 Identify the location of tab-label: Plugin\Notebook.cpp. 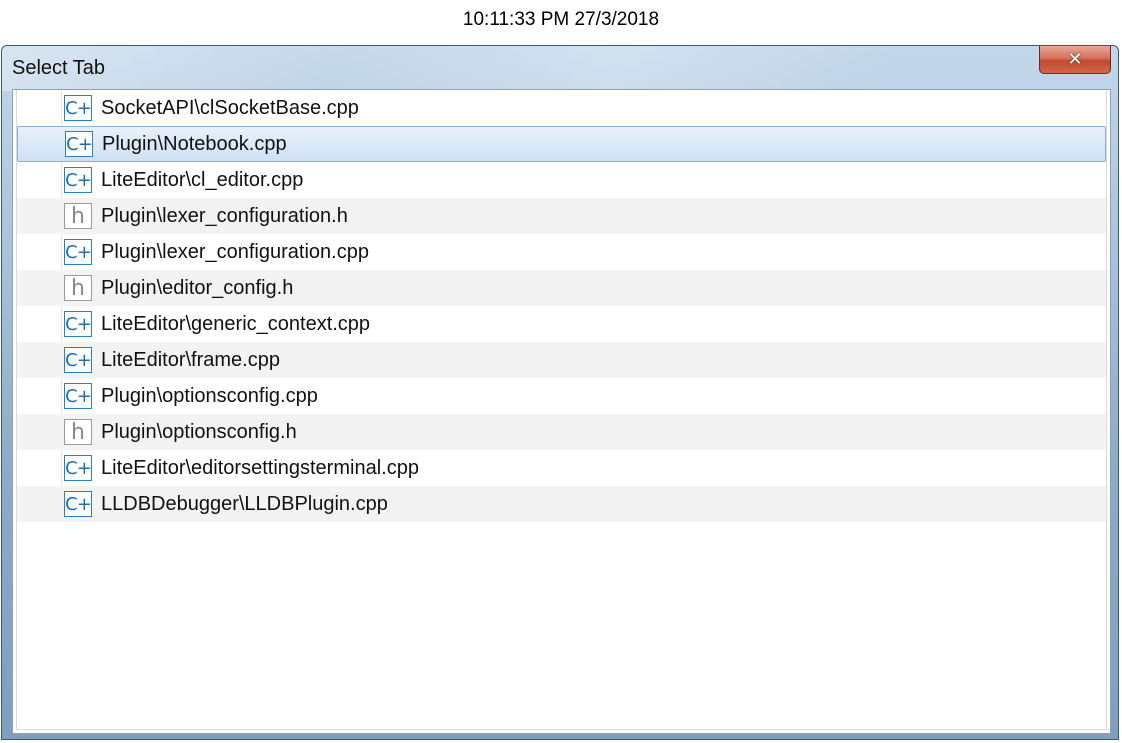
(194, 143).